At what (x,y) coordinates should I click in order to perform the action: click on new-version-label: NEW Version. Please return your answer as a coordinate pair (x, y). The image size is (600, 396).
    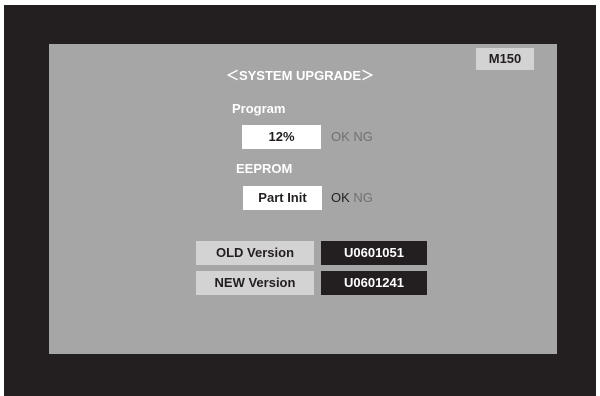
    Looking at the image, I should click on (255, 283).